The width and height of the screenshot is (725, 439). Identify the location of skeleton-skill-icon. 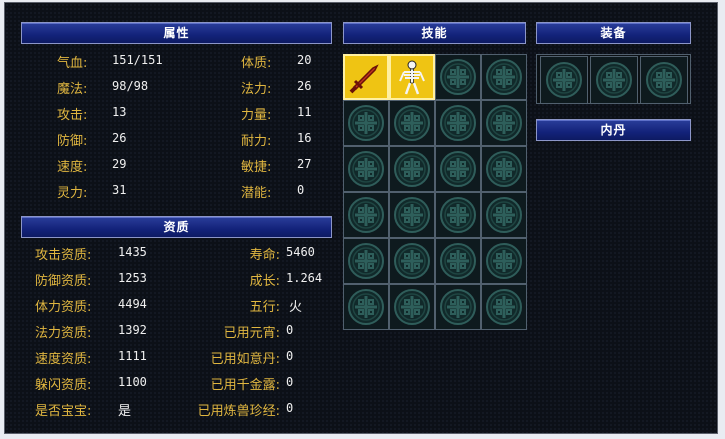
(412, 77).